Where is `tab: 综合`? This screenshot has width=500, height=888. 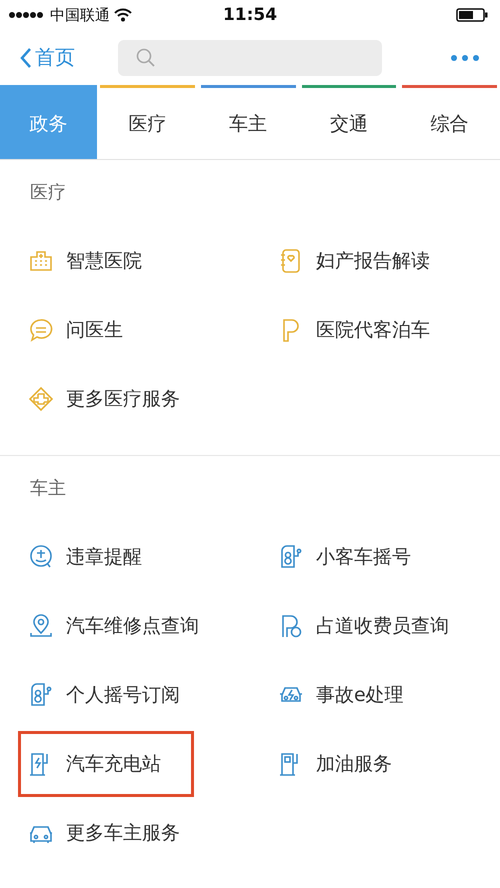 tab: 综合 is located at coordinates (449, 122).